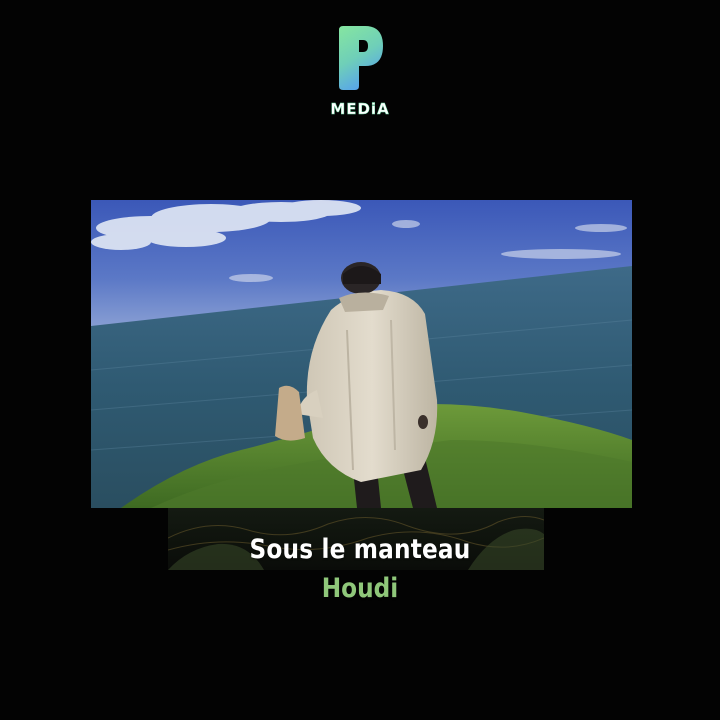  Describe the element at coordinates (360, 588) in the screenshot. I see `artist-name: Houdi` at that location.